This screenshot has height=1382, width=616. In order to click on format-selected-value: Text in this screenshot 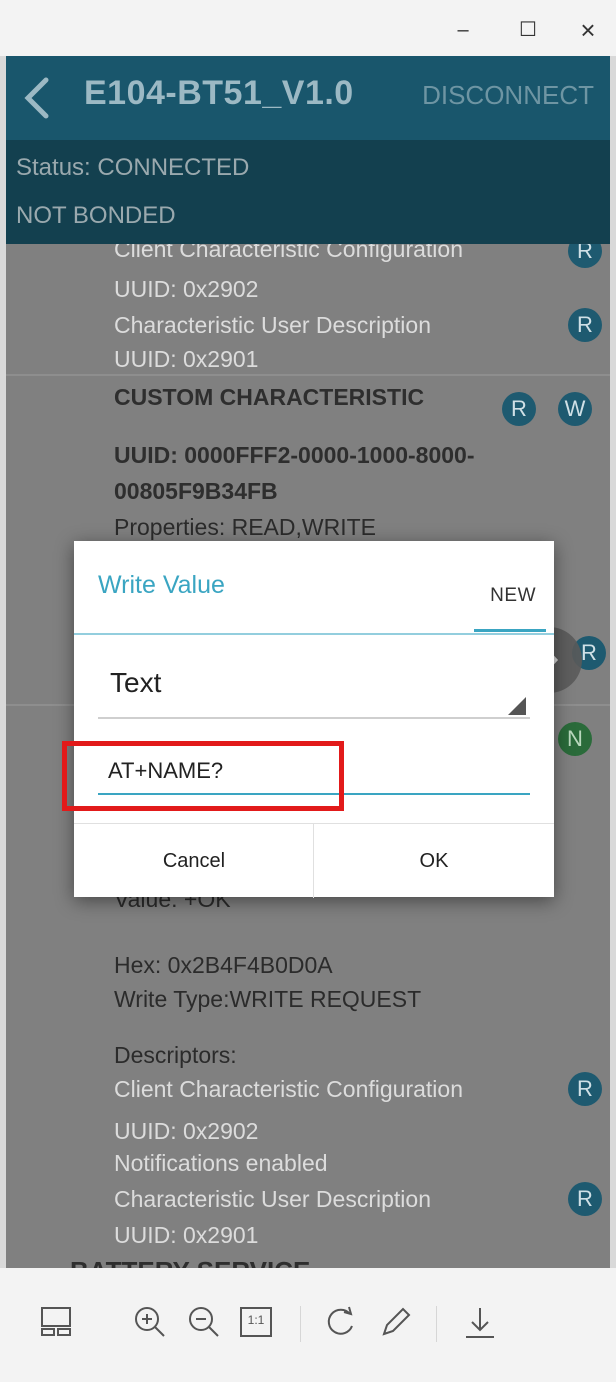, I will do `click(136, 682)`.